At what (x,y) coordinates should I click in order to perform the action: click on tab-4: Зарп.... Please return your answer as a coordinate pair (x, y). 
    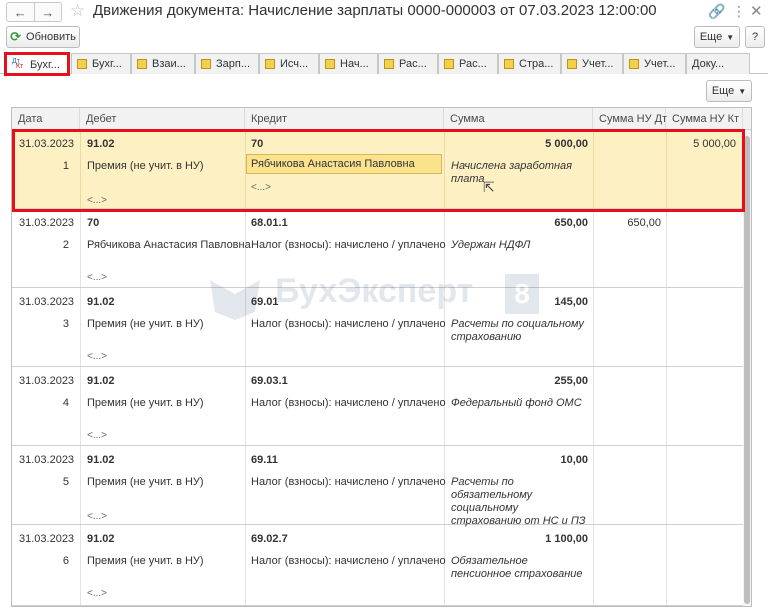
    Looking at the image, I should click on (227, 63).